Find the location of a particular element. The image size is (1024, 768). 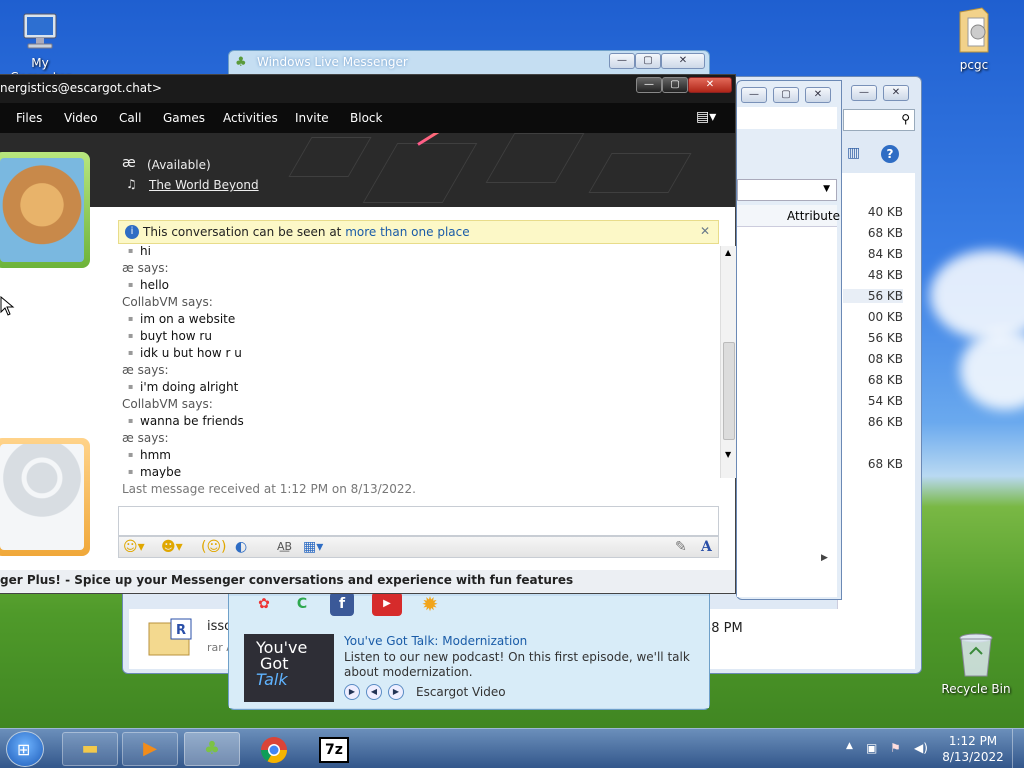

clock-time: 1:12 PM is located at coordinates (973, 741).